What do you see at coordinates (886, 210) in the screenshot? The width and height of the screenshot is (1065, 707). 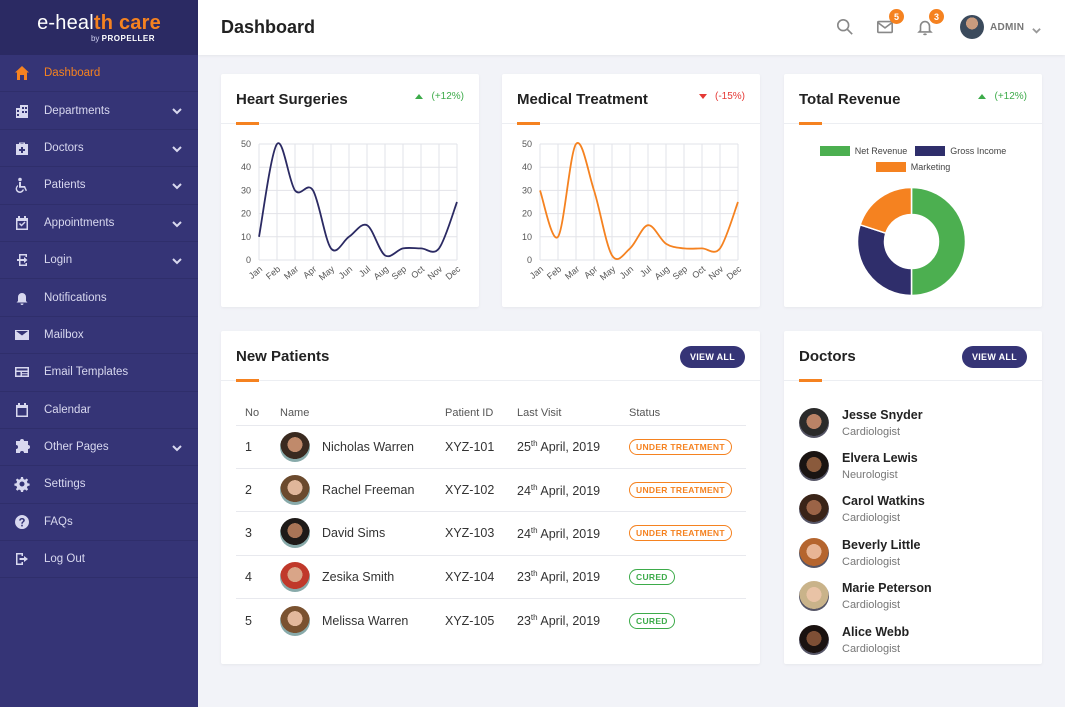 I see `pie-slice-marketing` at bounding box center [886, 210].